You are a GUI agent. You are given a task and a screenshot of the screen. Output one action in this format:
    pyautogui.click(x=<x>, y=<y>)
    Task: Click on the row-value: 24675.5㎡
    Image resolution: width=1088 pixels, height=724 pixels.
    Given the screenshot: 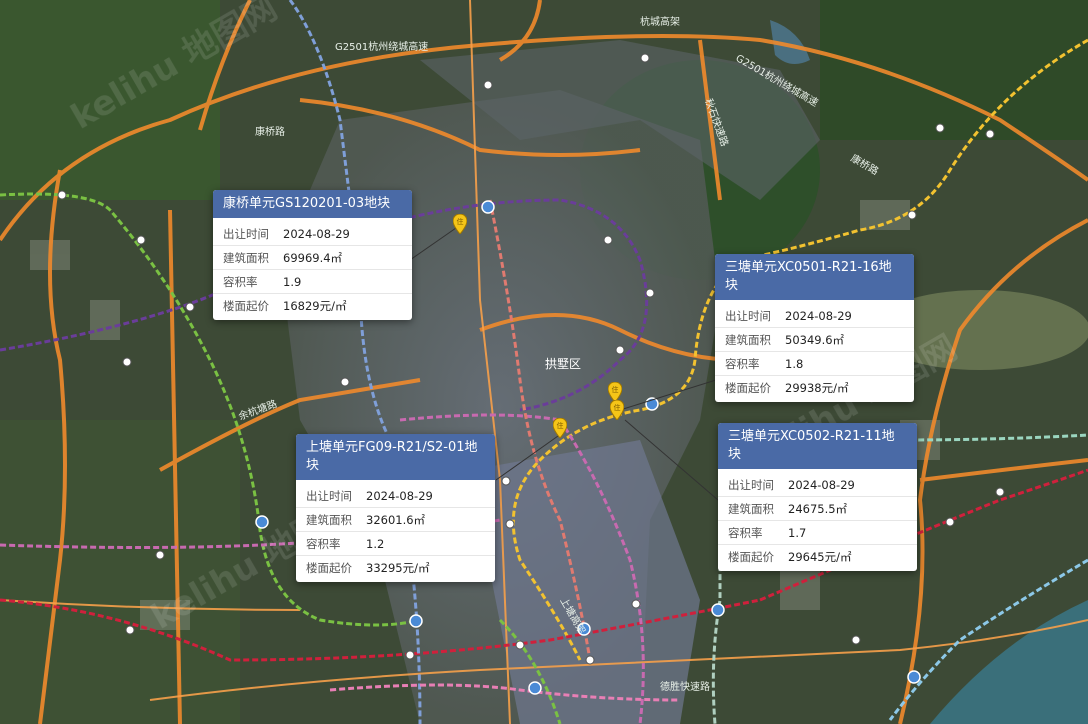 What is the action you would take?
    pyautogui.click(x=818, y=508)
    